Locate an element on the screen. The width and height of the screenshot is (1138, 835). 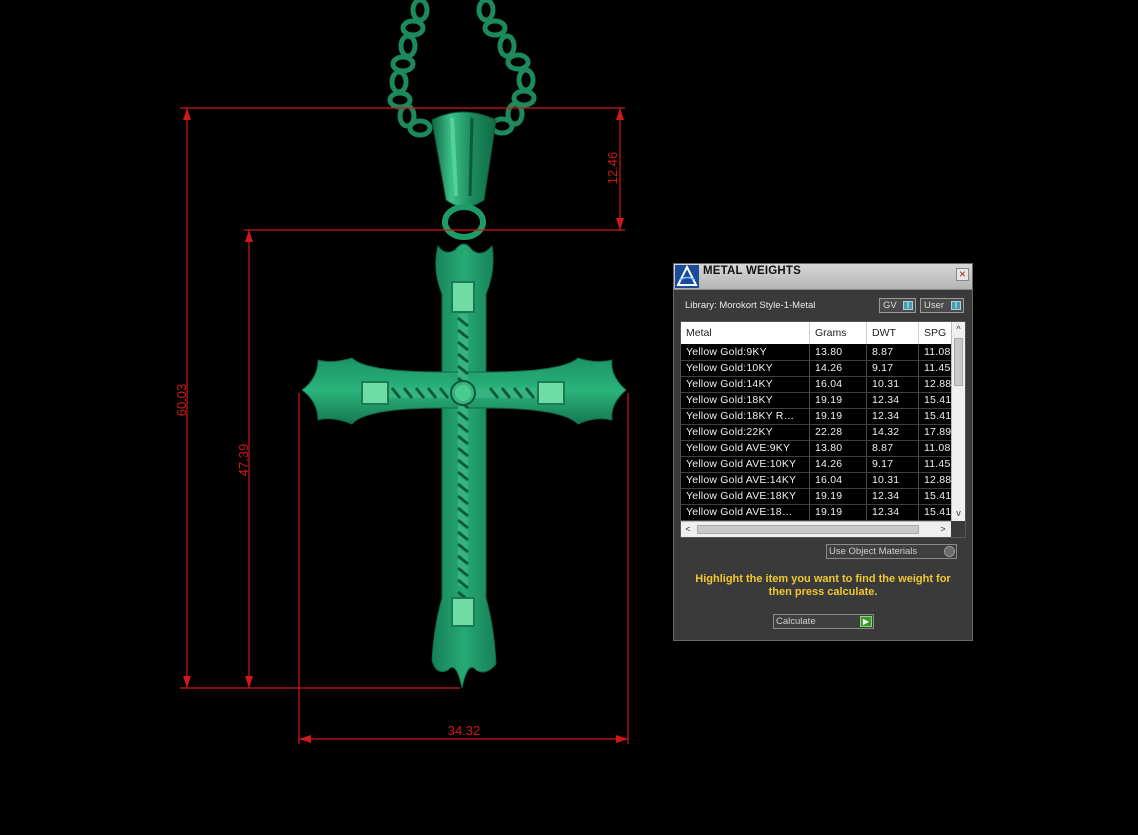
gv-toggle-label: GV is located at coordinates (890, 305).